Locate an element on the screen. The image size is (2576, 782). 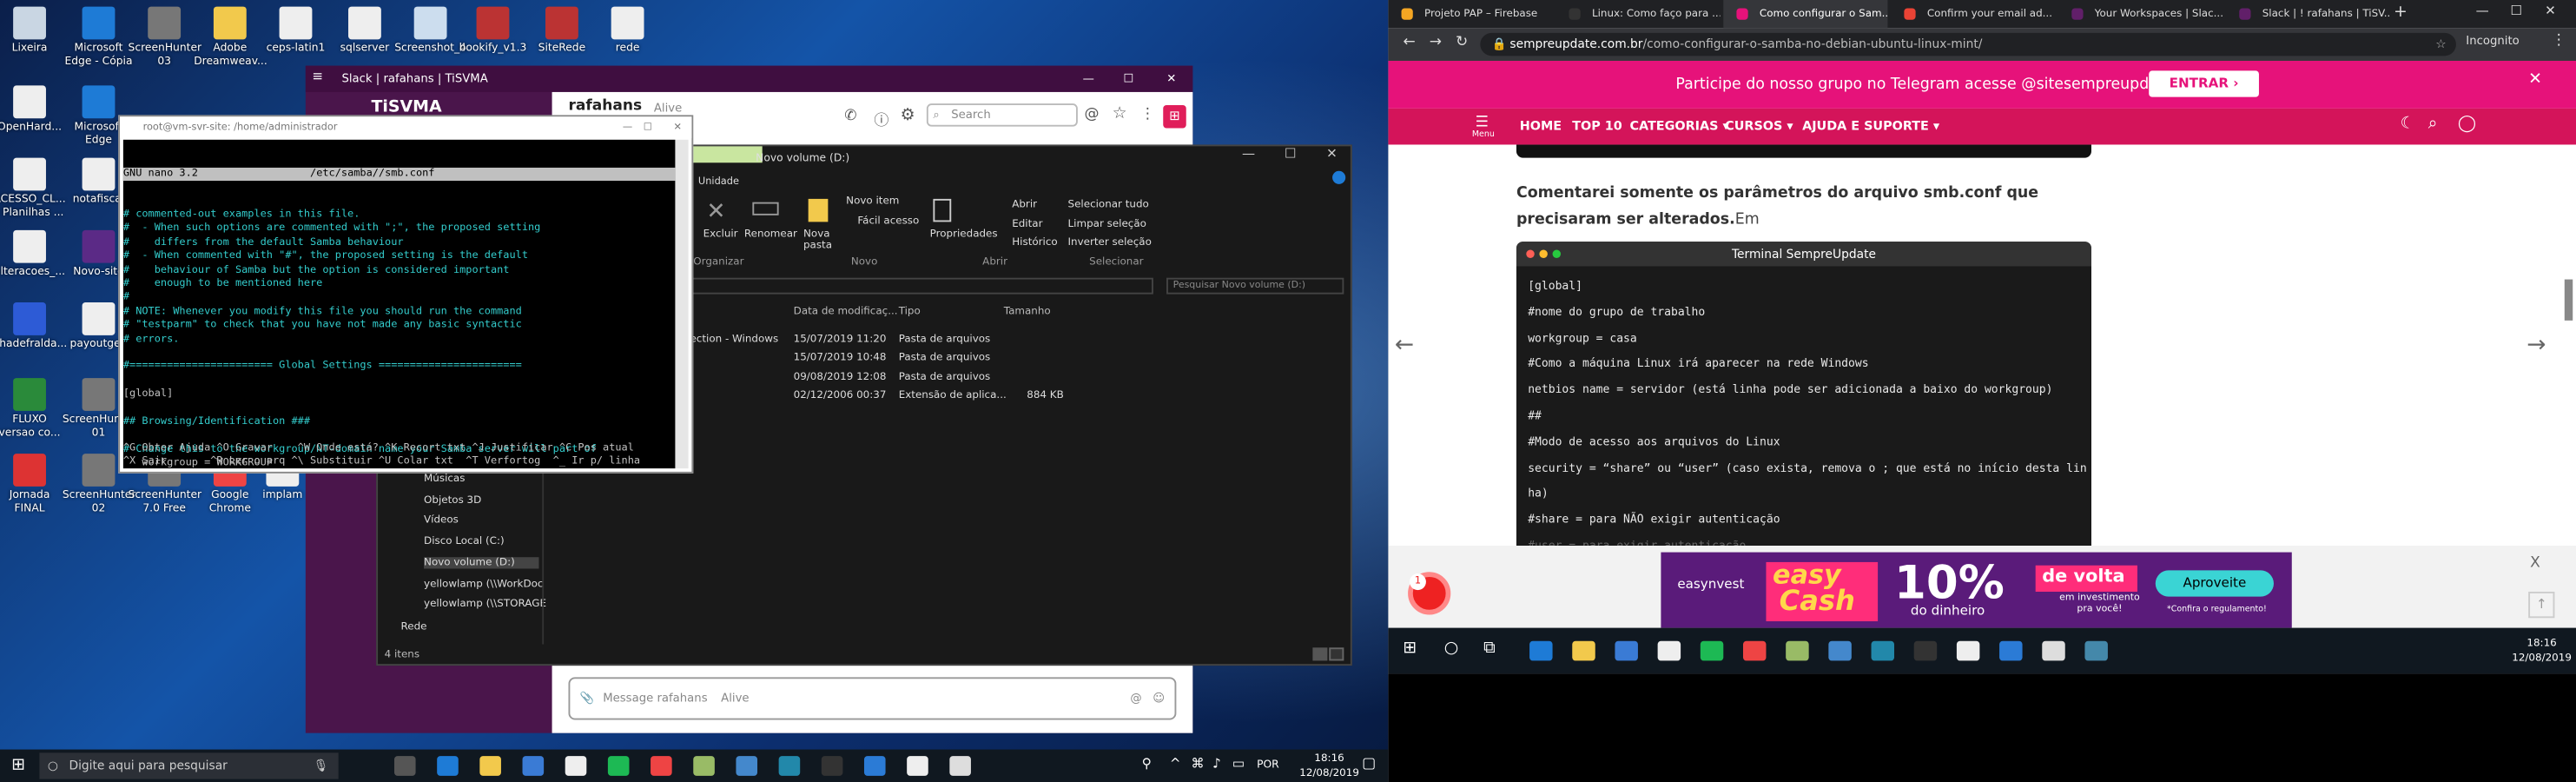
desktop-icon: Jornada FINAL is located at coordinates (33, 484).